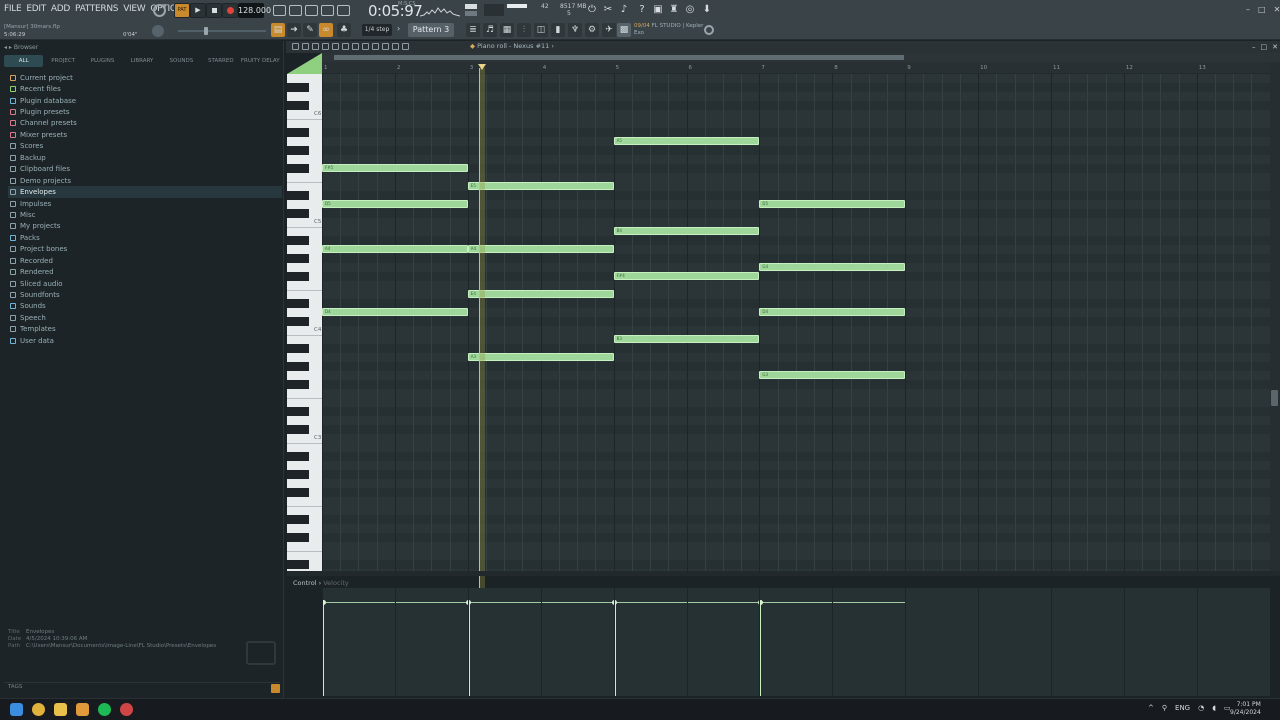 The width and height of the screenshot is (1280, 720). Describe the element at coordinates (279, 10) in the screenshot. I see `metronome-icon` at that location.